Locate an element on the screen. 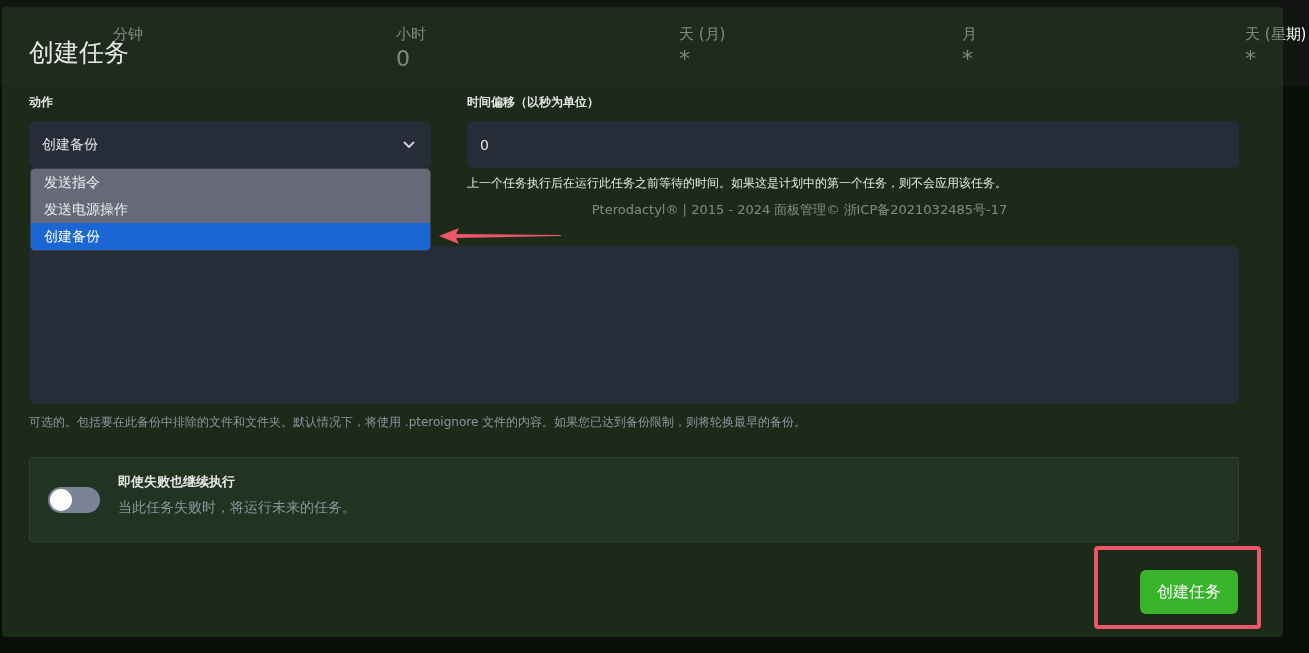 Image resolution: width=1309 pixels, height=653 pixels. cron-field-label: 天 (星期) is located at coordinates (1276, 34).